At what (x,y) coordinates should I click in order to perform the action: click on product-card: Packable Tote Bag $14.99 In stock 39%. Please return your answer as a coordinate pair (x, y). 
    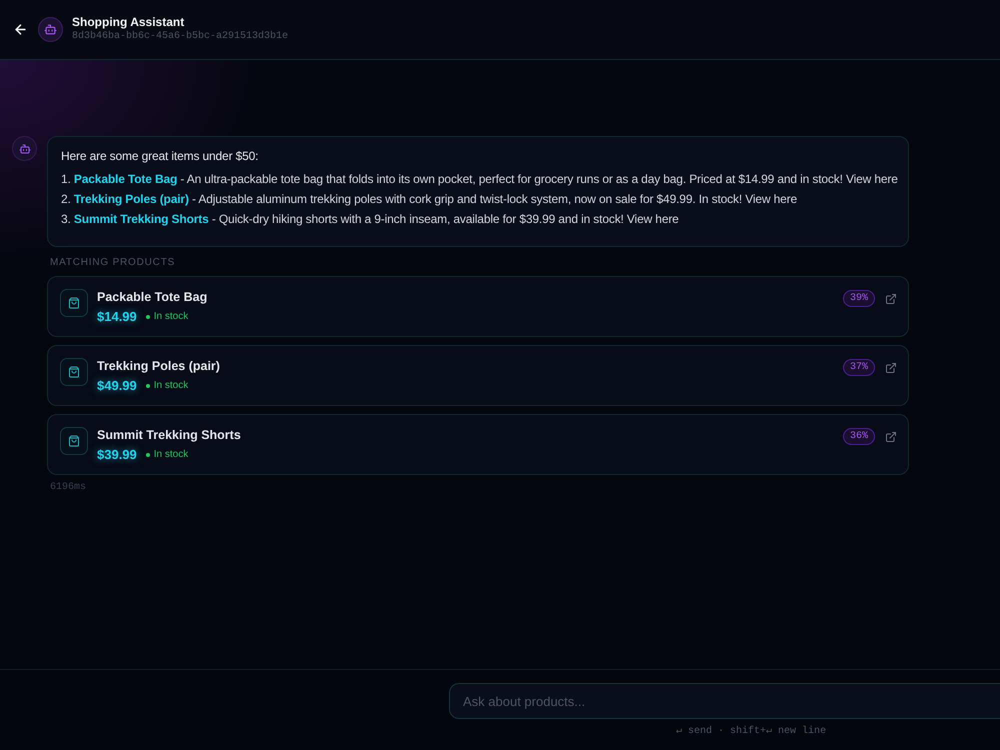
    Looking at the image, I should click on (478, 306).